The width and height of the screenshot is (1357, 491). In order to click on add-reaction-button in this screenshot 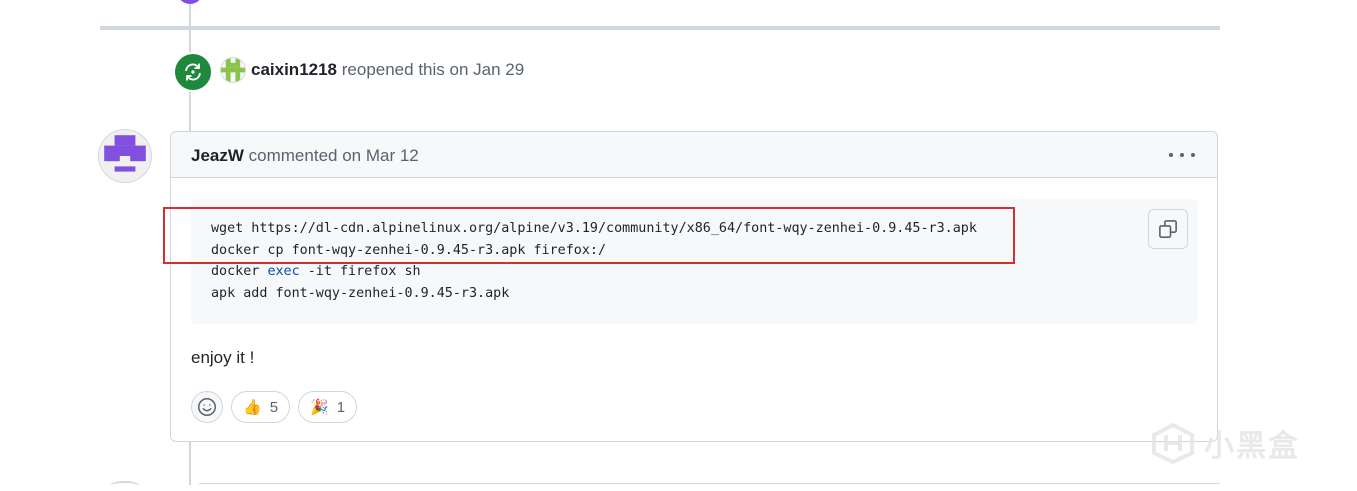, I will do `click(207, 407)`.